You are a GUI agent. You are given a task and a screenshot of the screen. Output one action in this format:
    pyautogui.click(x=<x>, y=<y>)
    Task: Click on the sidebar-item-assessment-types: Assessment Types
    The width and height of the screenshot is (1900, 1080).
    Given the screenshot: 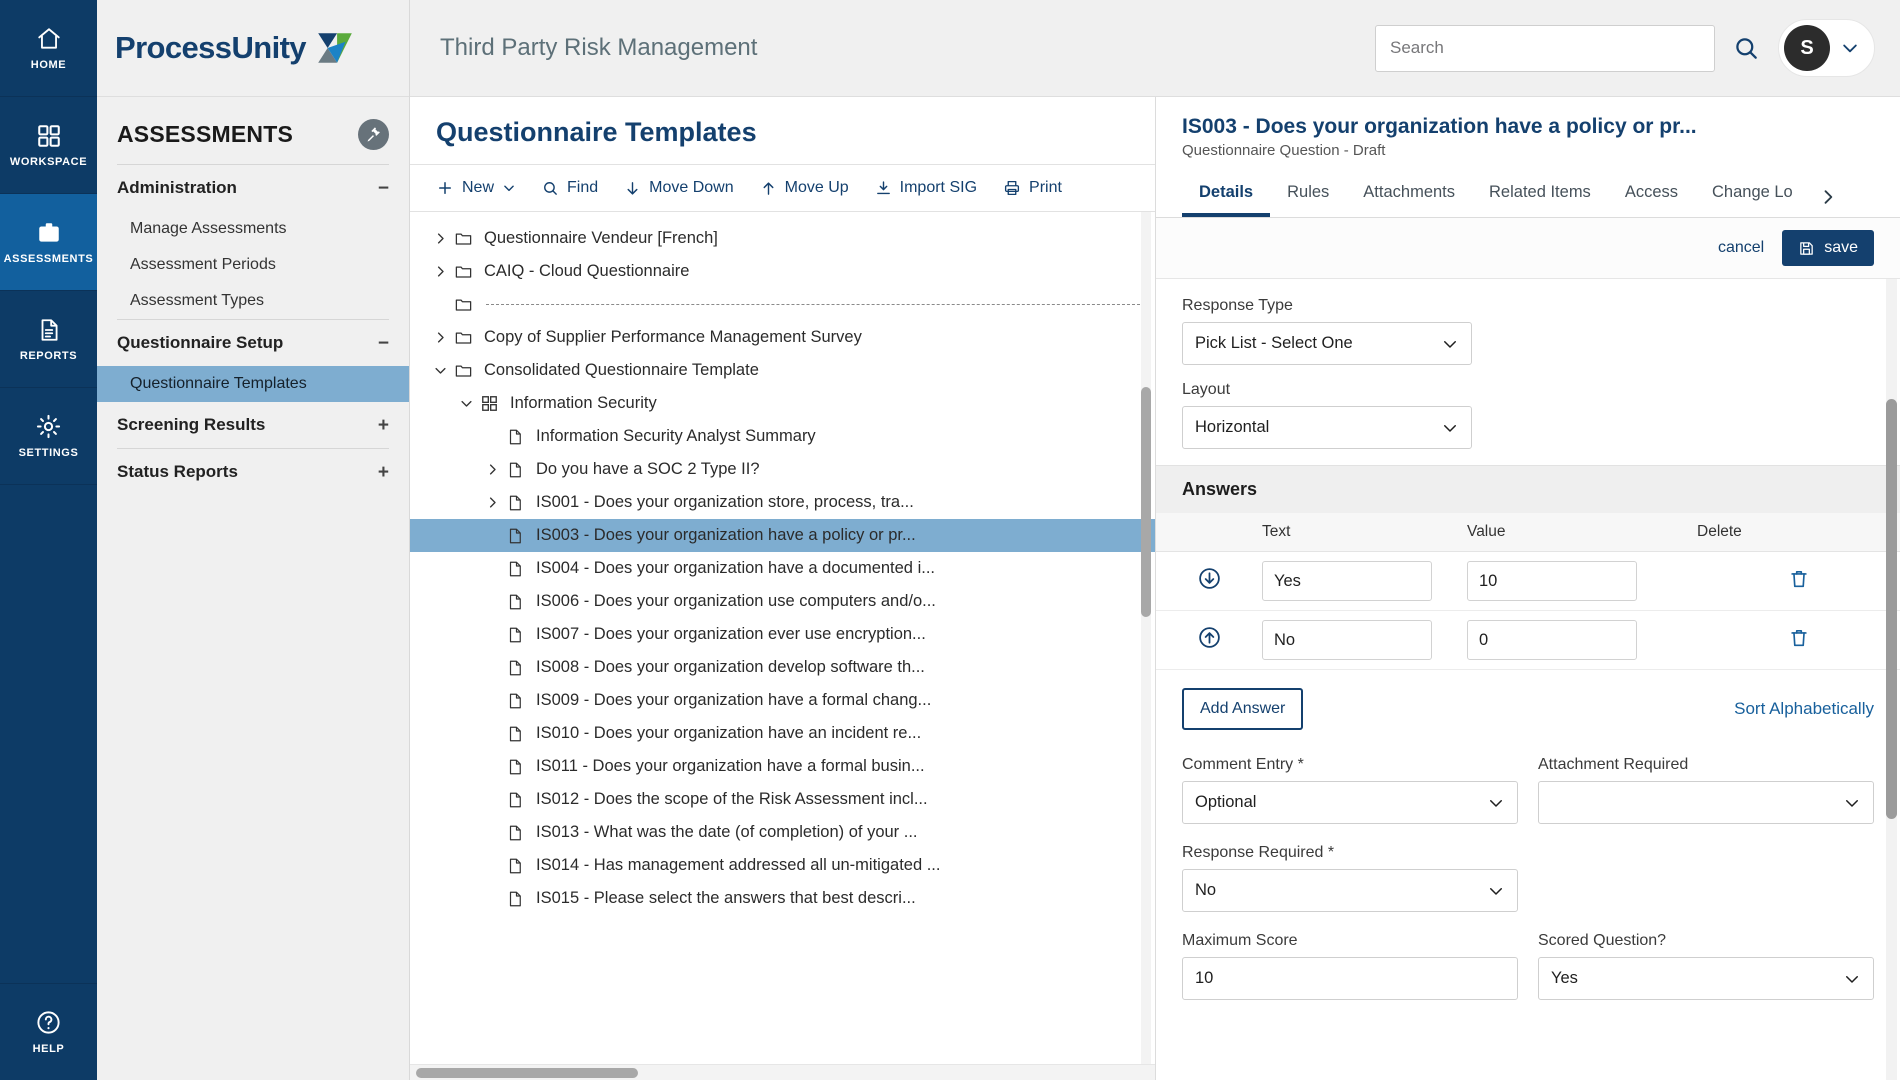 What is the action you would take?
    pyautogui.click(x=253, y=301)
    